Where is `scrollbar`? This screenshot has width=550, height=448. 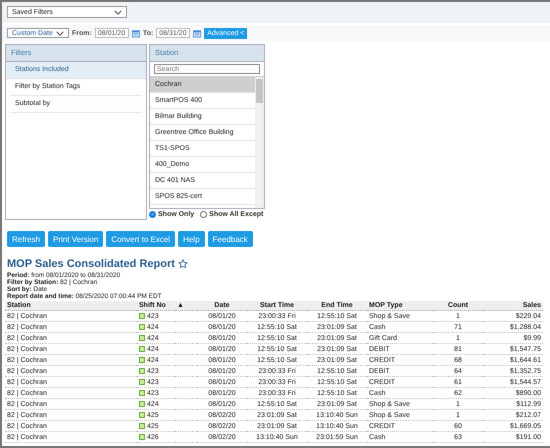 scrollbar is located at coordinates (259, 142).